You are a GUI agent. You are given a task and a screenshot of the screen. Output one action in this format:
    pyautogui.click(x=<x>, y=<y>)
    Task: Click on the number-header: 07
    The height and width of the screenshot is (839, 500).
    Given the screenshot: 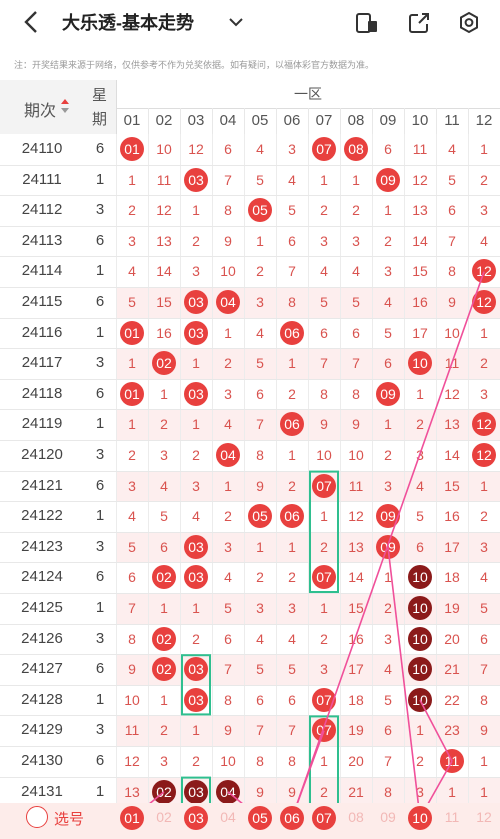 What is the action you would take?
    pyautogui.click(x=324, y=121)
    